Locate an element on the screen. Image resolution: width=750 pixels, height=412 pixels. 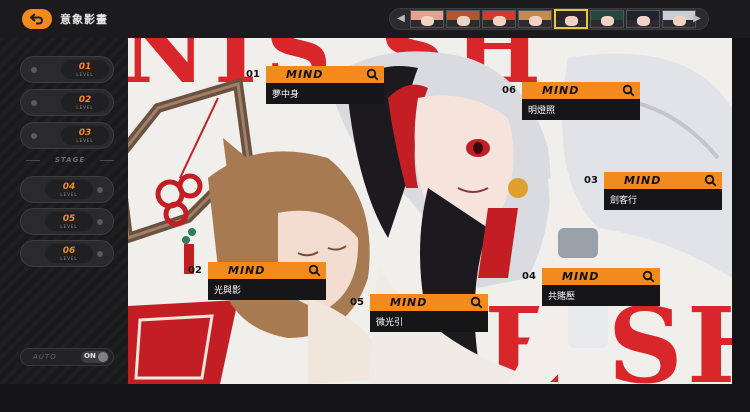
level-number: 03 is located at coordinates (85, 133).